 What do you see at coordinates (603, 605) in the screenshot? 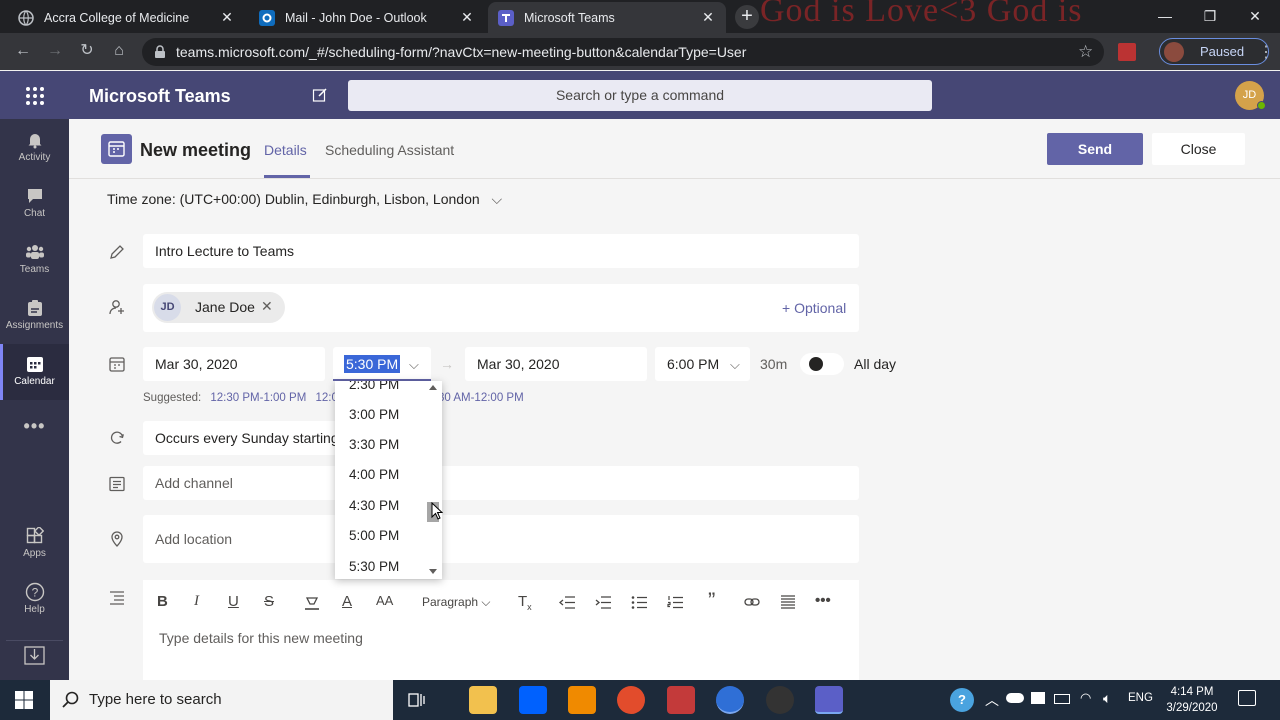
I see `indent-icon` at bounding box center [603, 605].